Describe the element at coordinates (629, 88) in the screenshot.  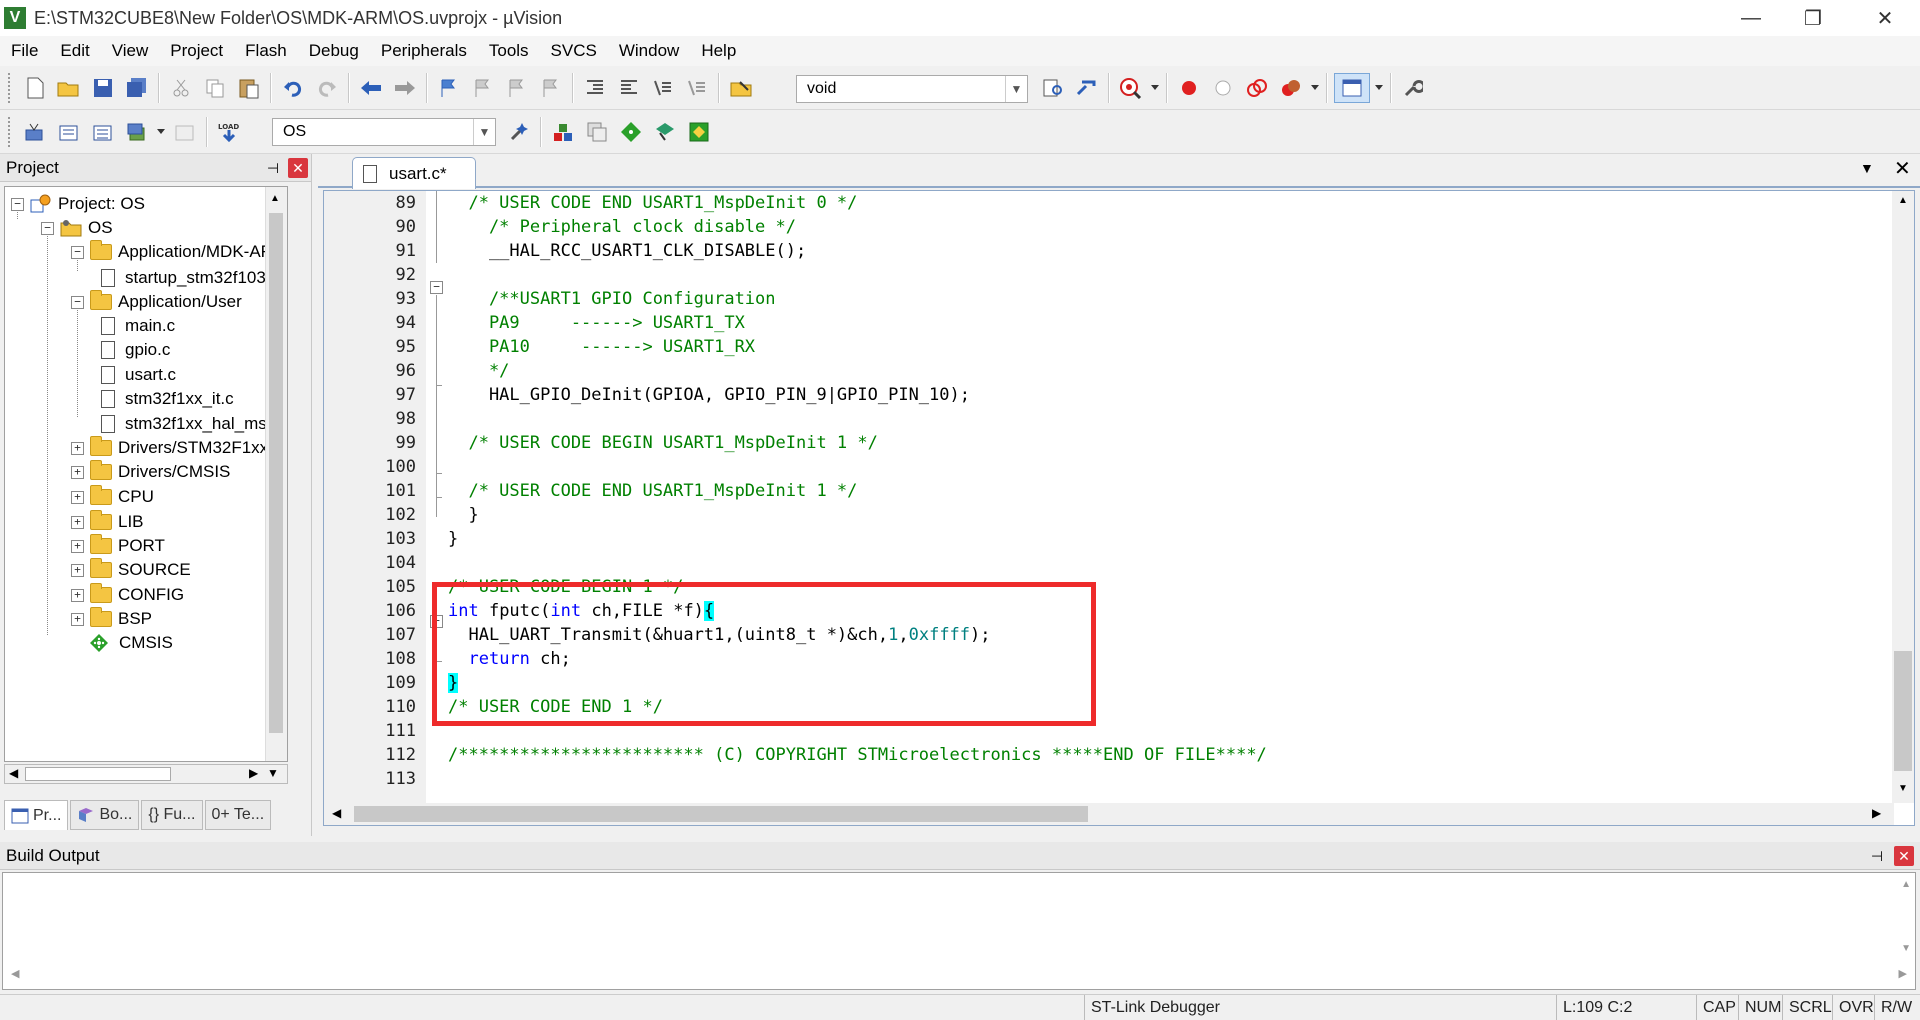
I see `unindent-icon` at that location.